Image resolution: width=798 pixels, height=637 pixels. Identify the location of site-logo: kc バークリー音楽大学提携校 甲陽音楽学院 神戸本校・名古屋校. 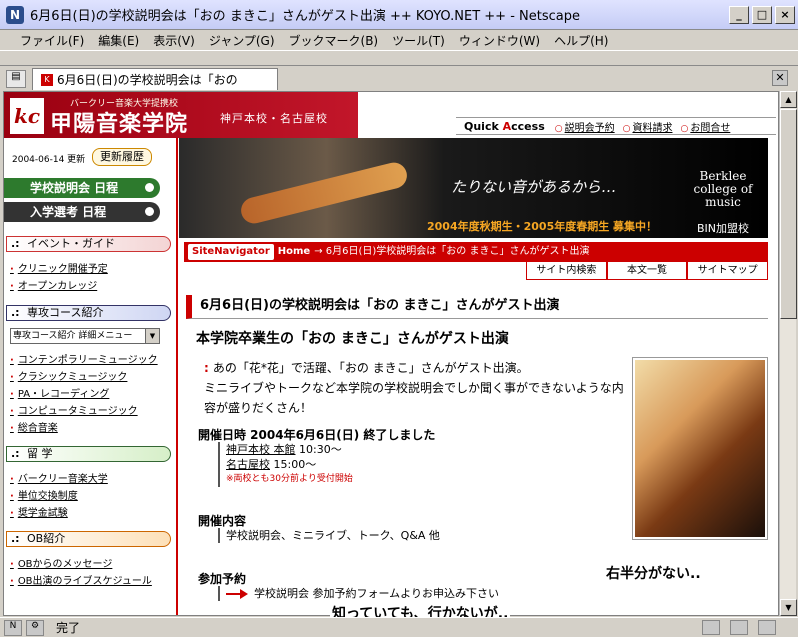
(181, 115).